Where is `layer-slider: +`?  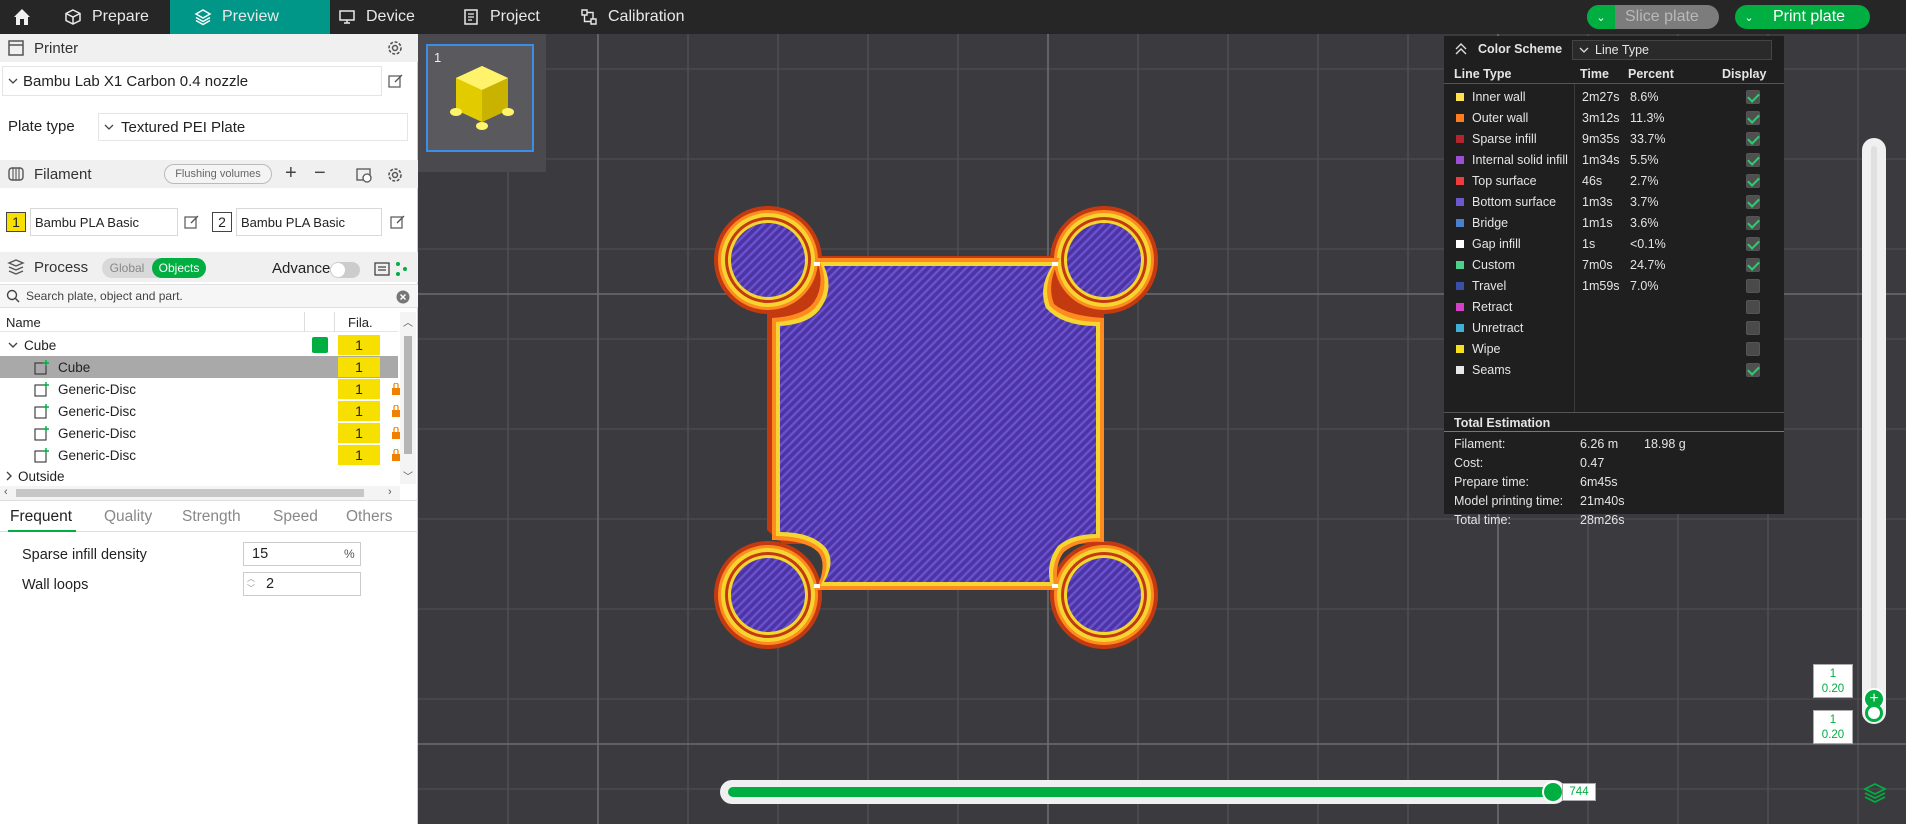
layer-slider: + is located at coordinates (1874, 431).